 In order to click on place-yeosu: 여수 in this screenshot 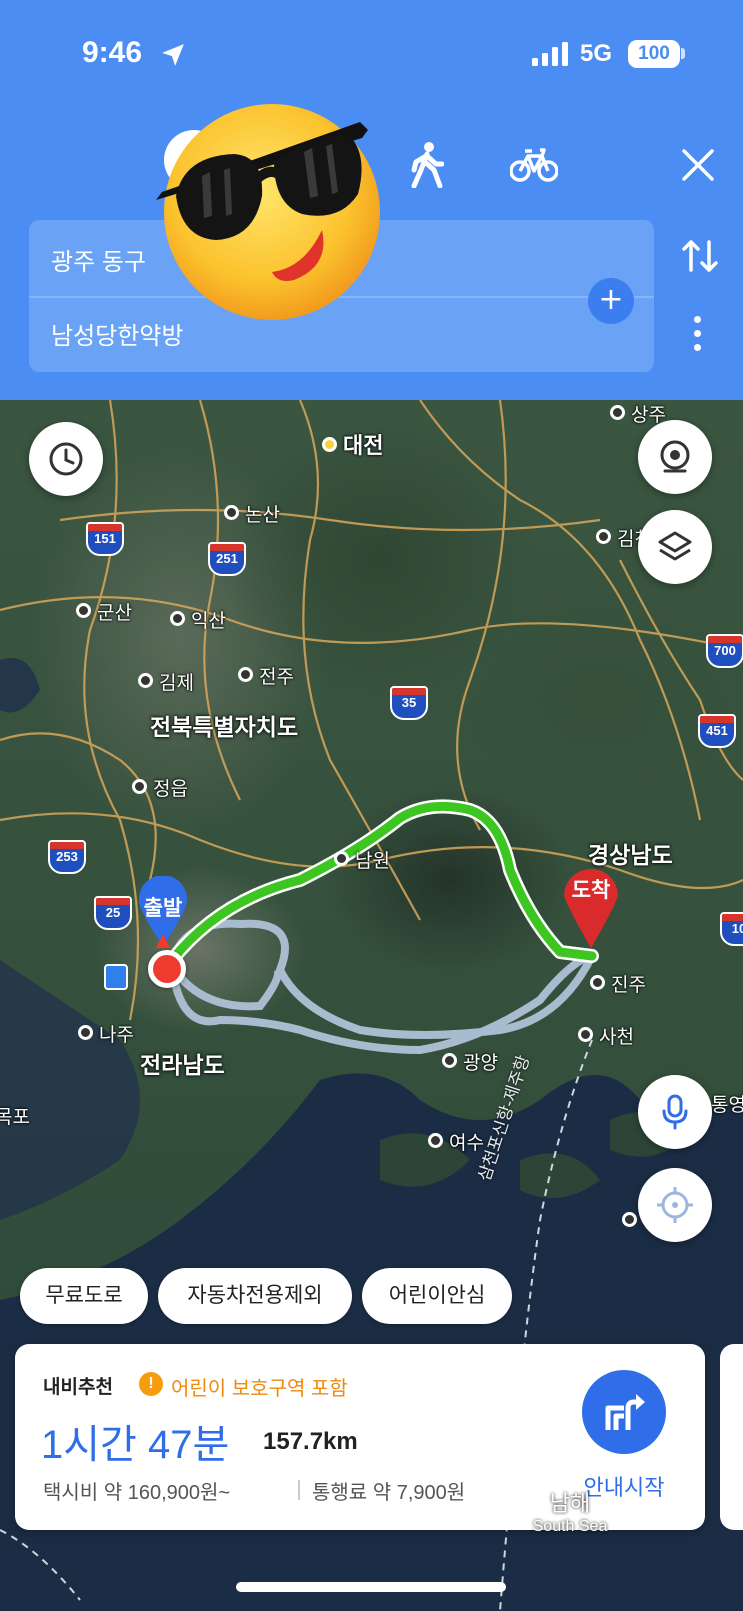, I will do `click(456, 1141)`.